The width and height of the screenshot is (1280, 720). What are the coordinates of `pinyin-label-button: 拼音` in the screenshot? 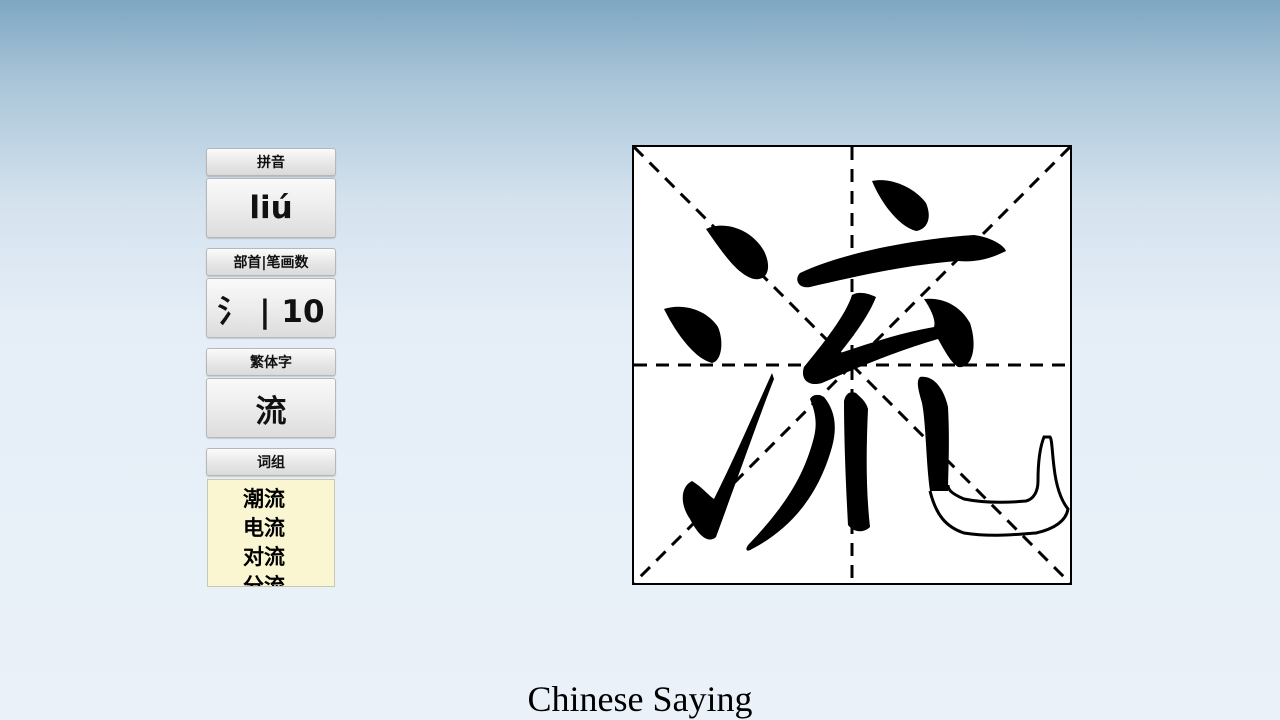 It's located at (271, 162).